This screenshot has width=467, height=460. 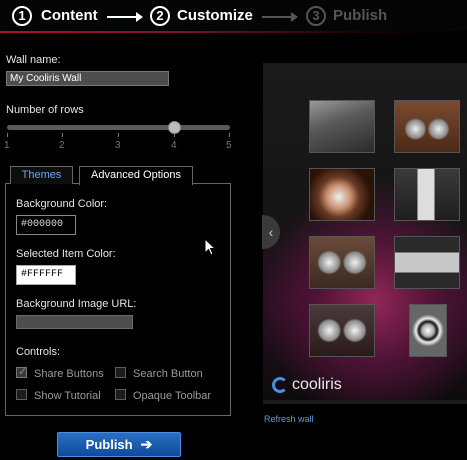 I want to click on check-icon: ✓, so click(x=23, y=372).